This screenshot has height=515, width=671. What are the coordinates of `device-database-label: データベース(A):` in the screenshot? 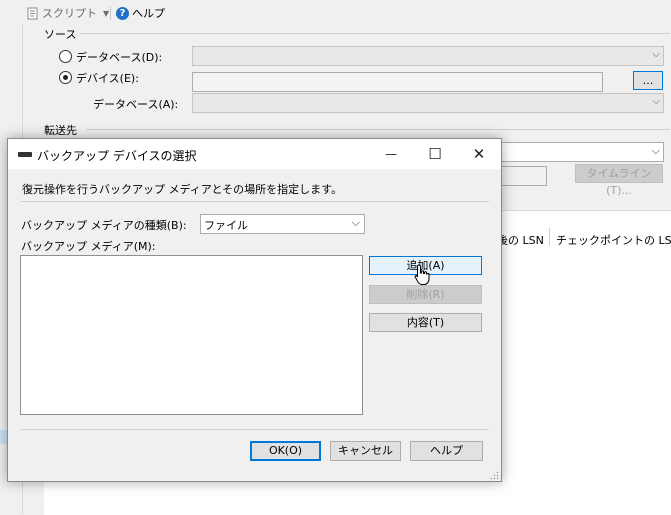 It's located at (136, 104).